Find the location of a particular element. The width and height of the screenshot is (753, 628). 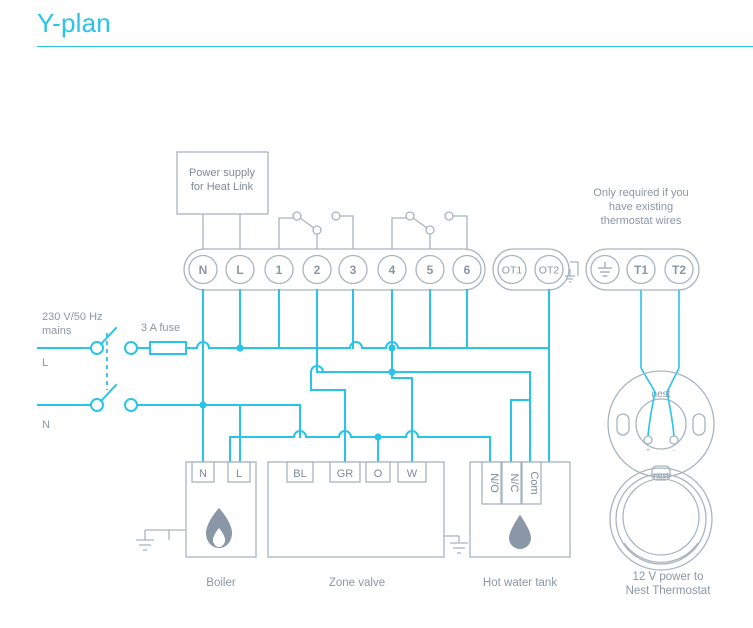

terminal-OT1: OT1 is located at coordinates (512, 269).